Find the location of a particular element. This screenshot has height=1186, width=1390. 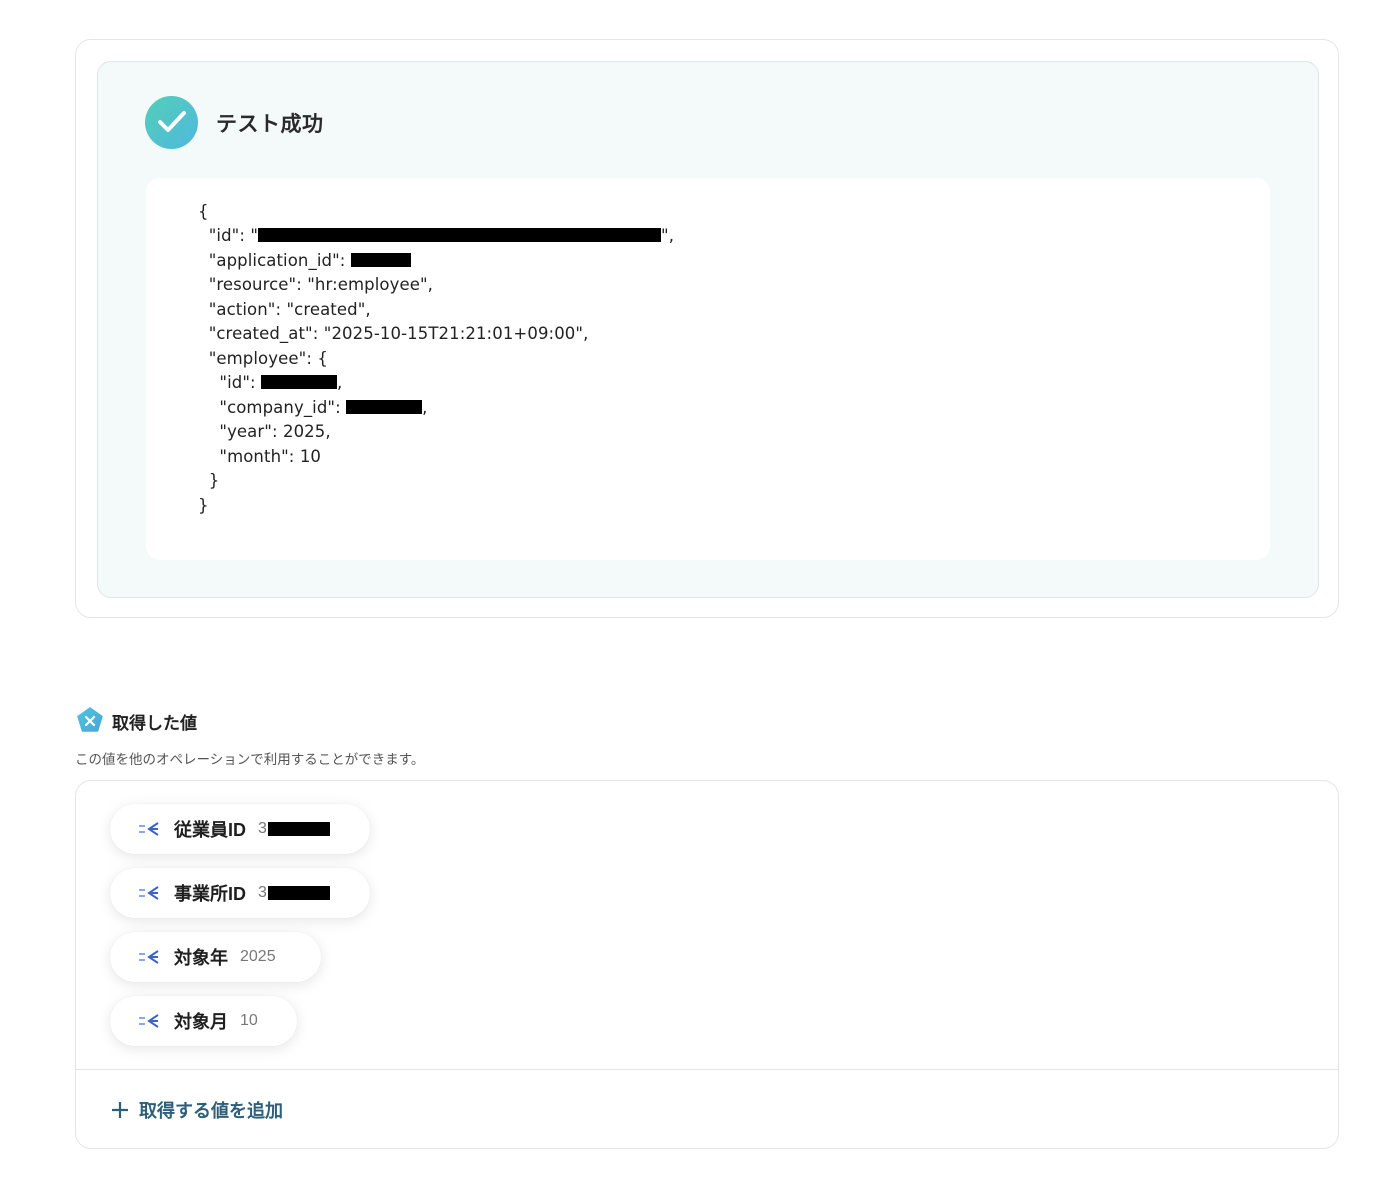

success-title: テスト成功 is located at coordinates (270, 124).